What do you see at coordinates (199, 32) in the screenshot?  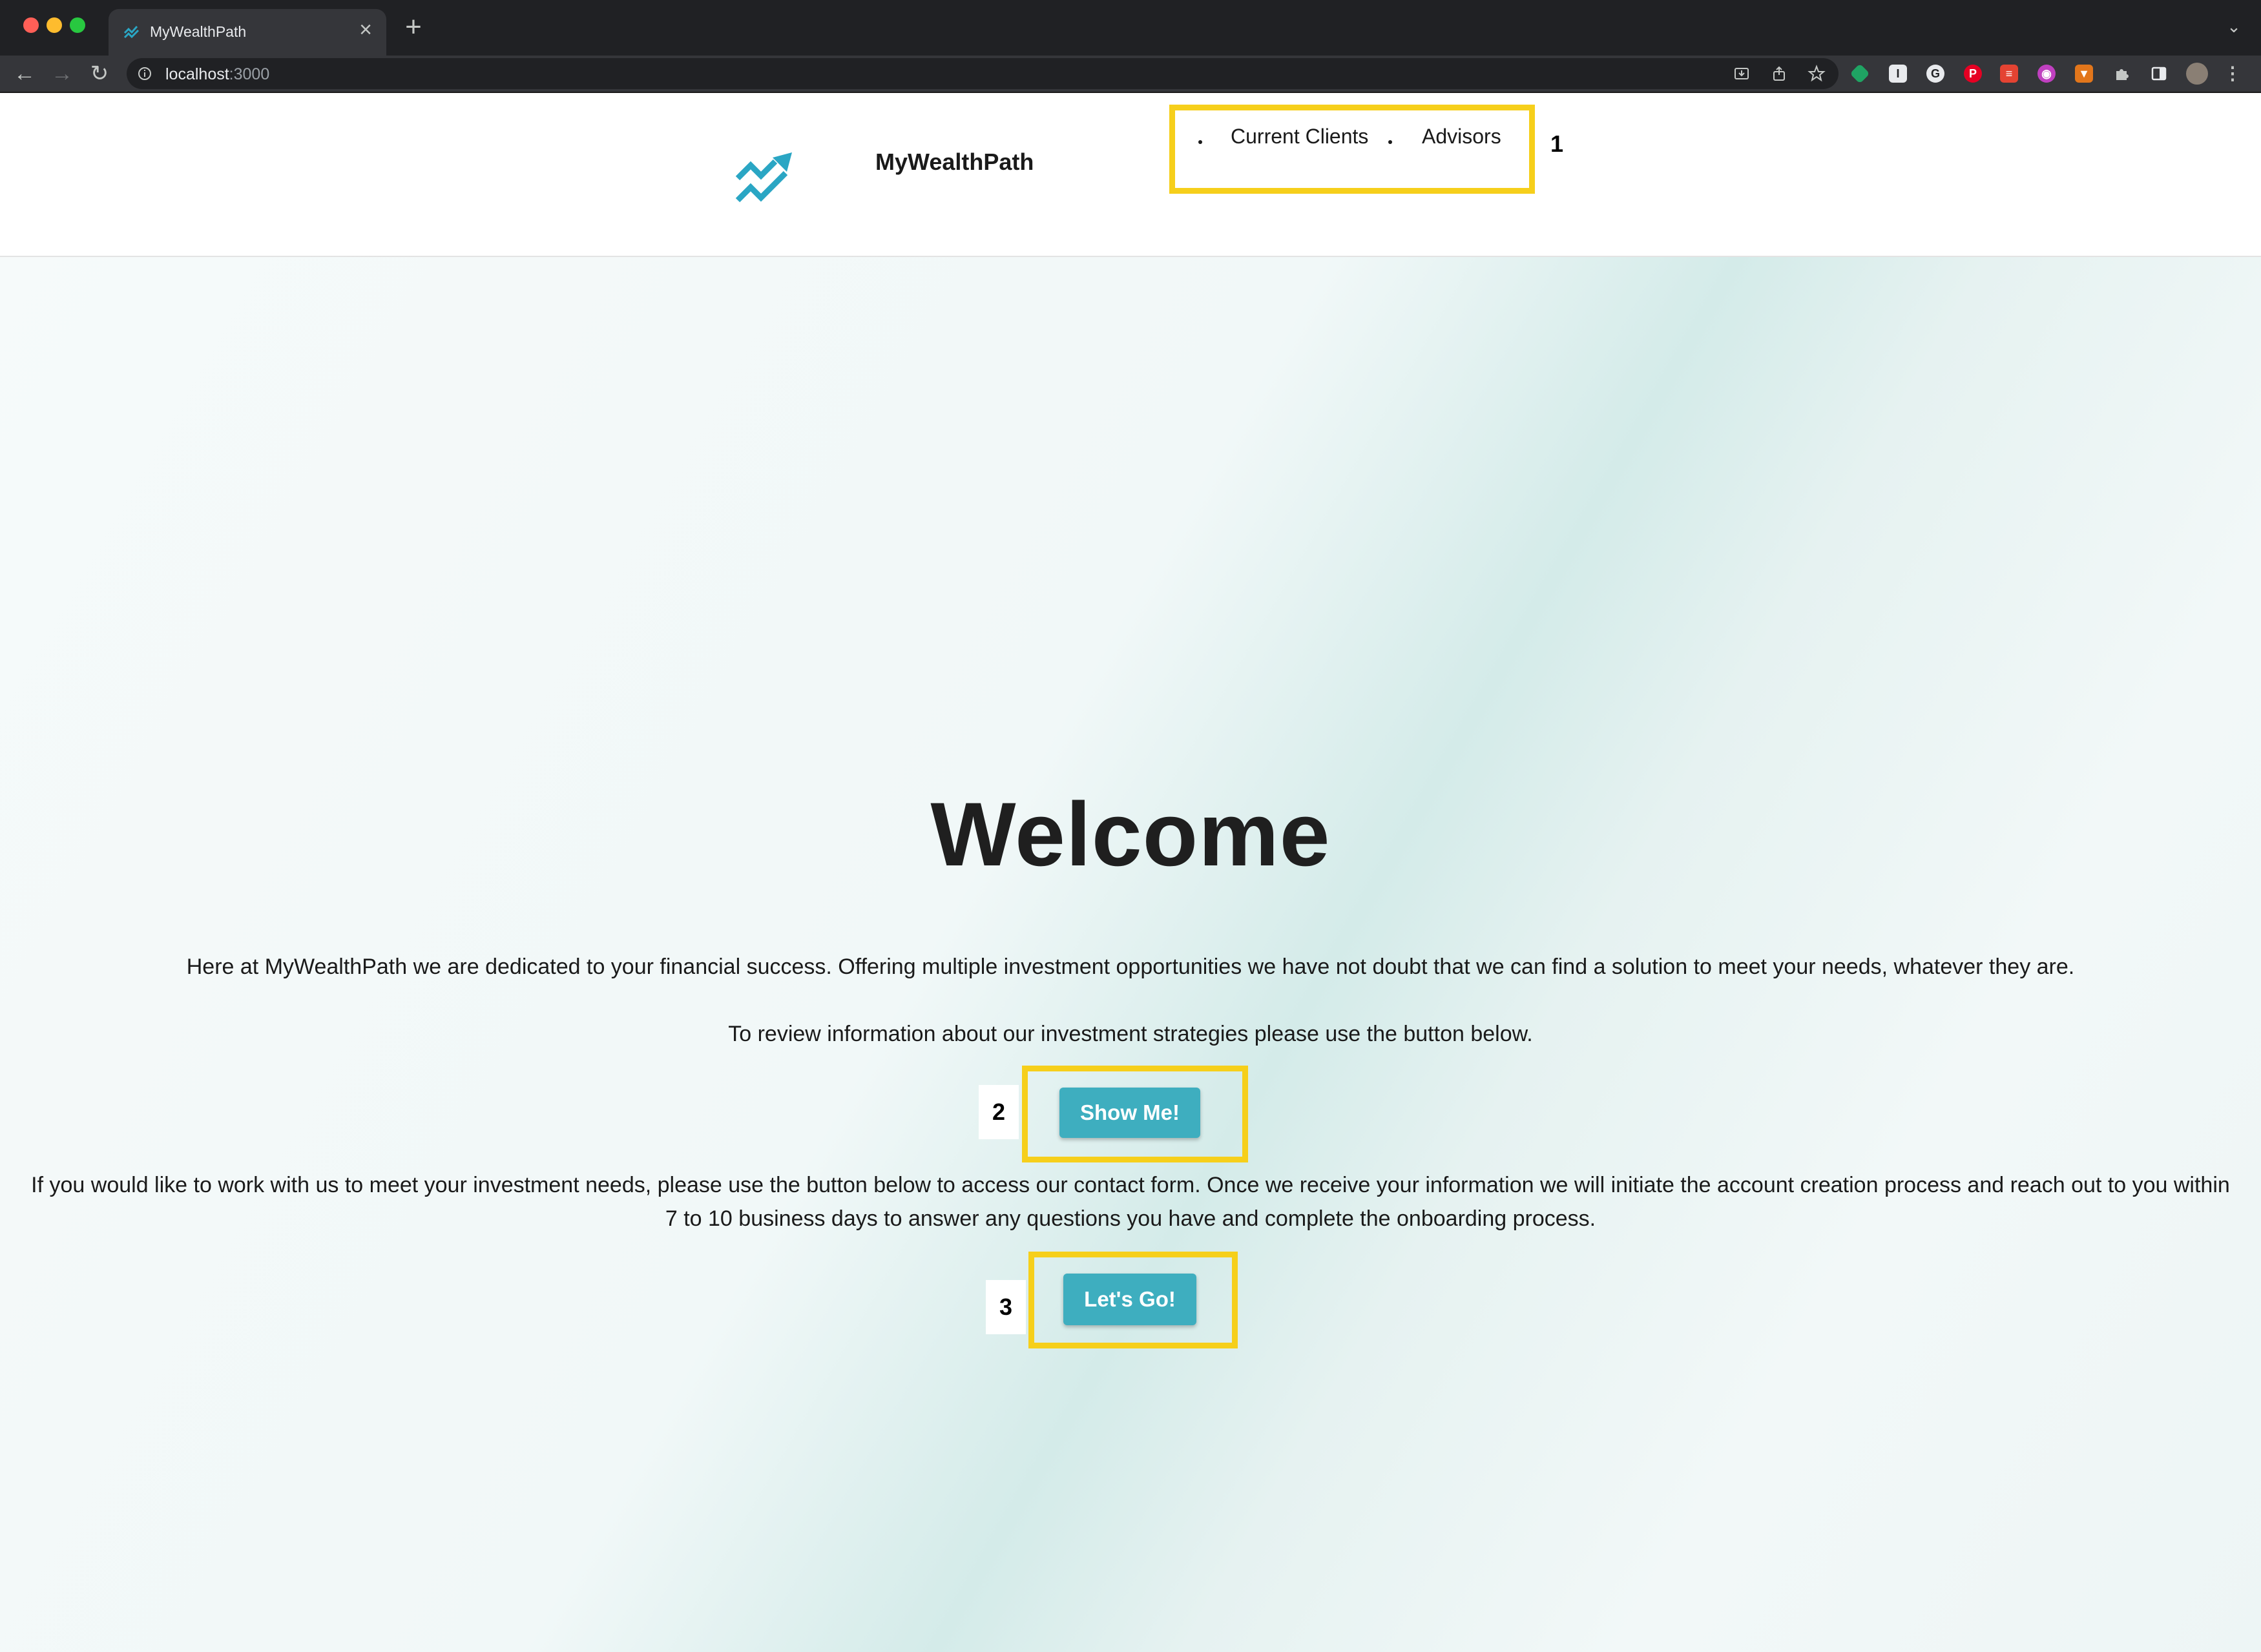 I see `tab-title: MyWealthPath` at bounding box center [199, 32].